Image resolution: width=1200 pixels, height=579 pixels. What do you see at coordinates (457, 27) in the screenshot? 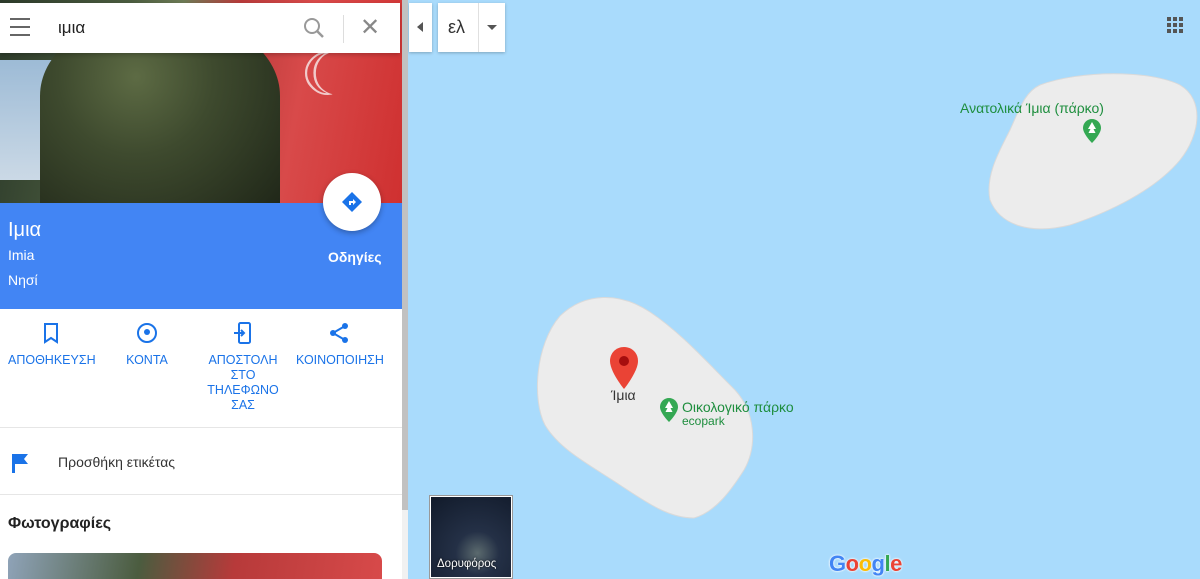
I see `language-label: ελ` at bounding box center [457, 27].